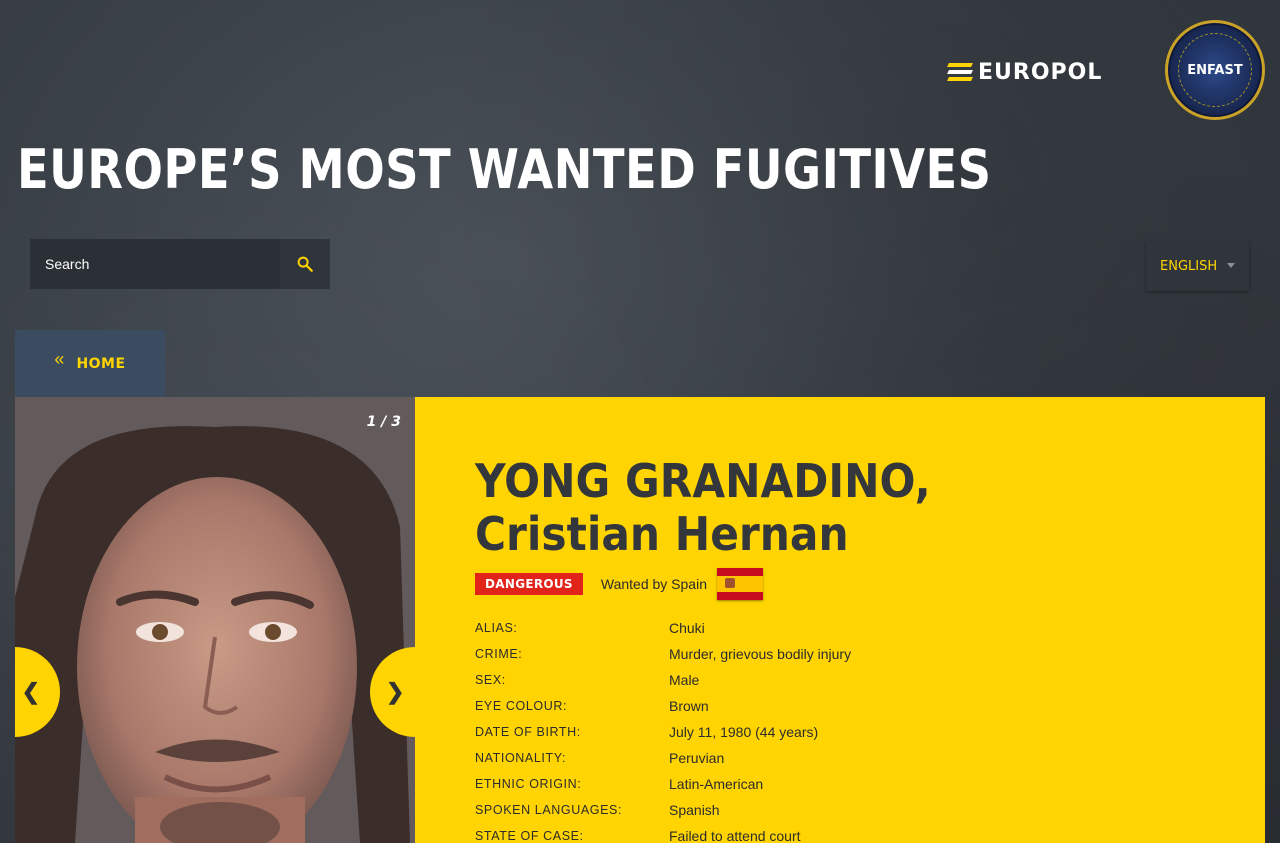 The image size is (1280, 843). I want to click on home-button: « HOME, so click(90, 363).